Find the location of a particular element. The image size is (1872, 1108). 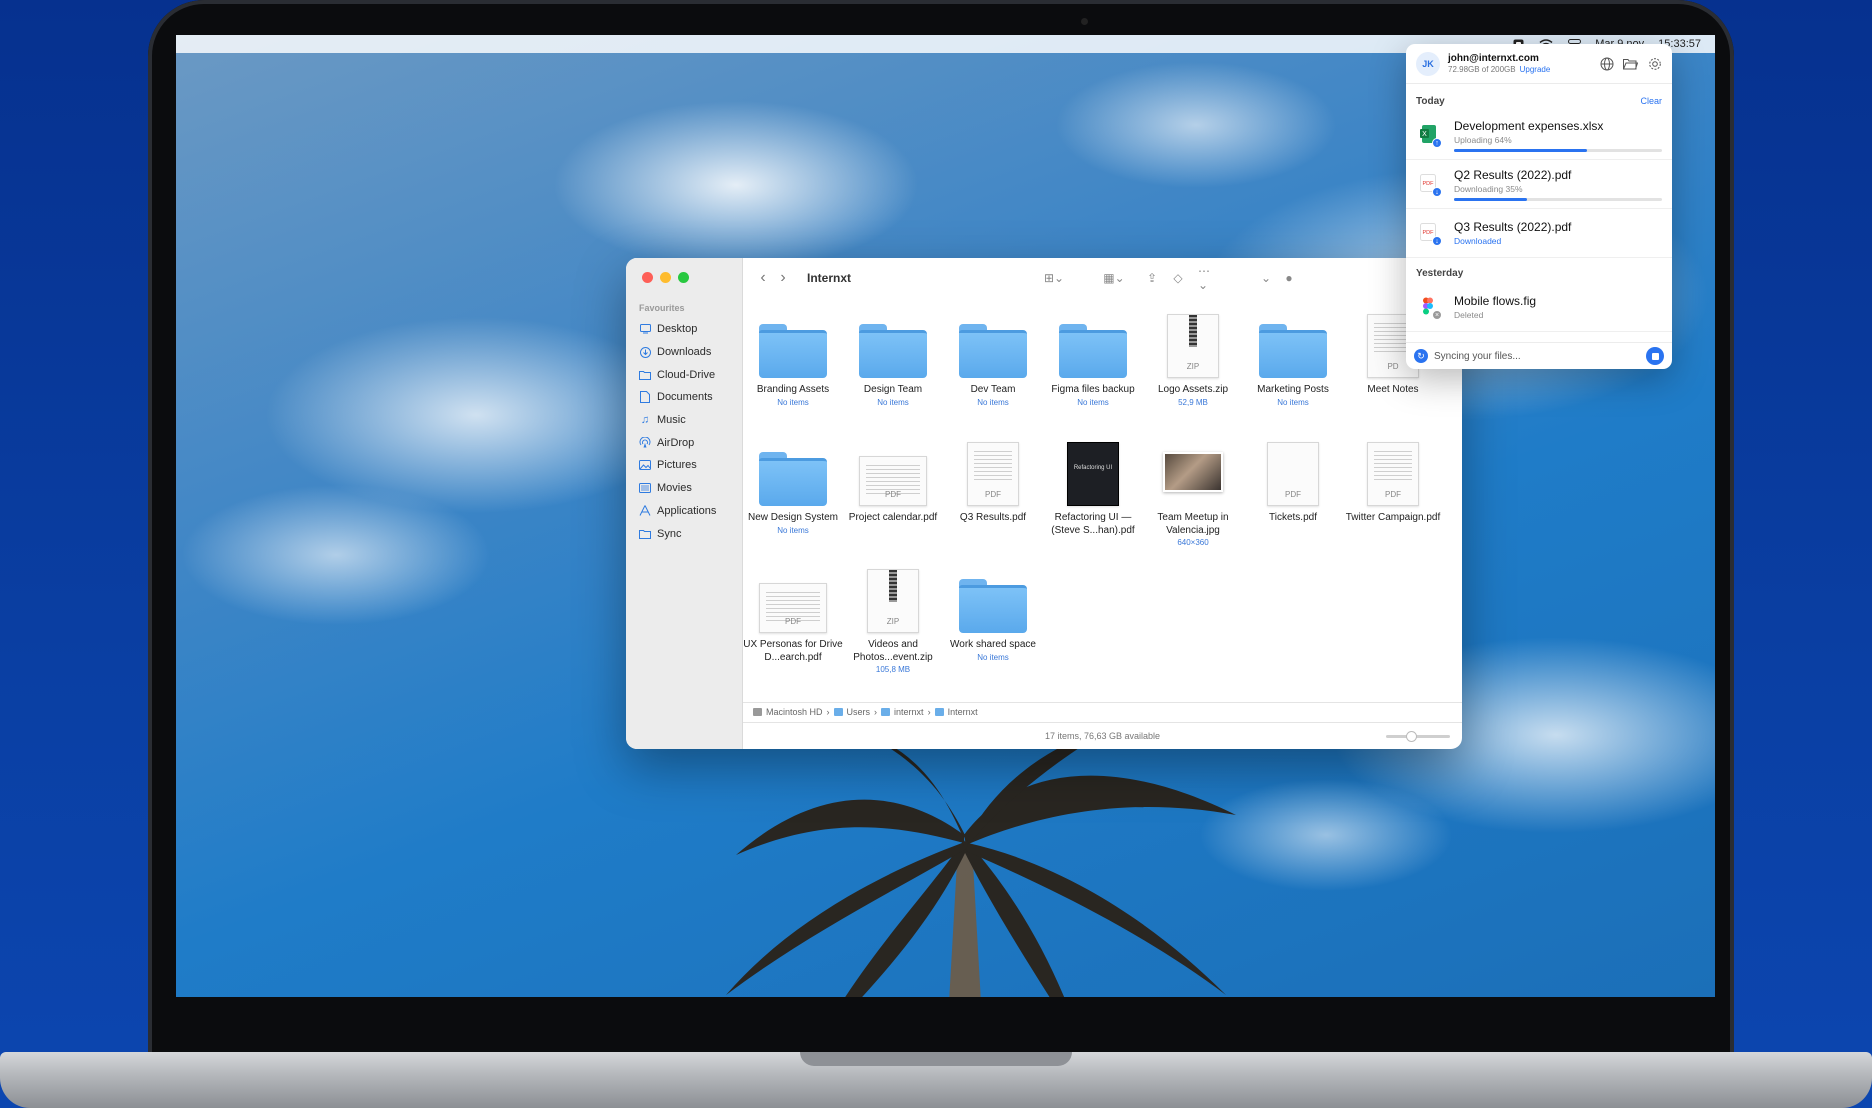

file-item: ZIP Videos and Photos...event.zip 105,8 MB is located at coordinates (893, 619).